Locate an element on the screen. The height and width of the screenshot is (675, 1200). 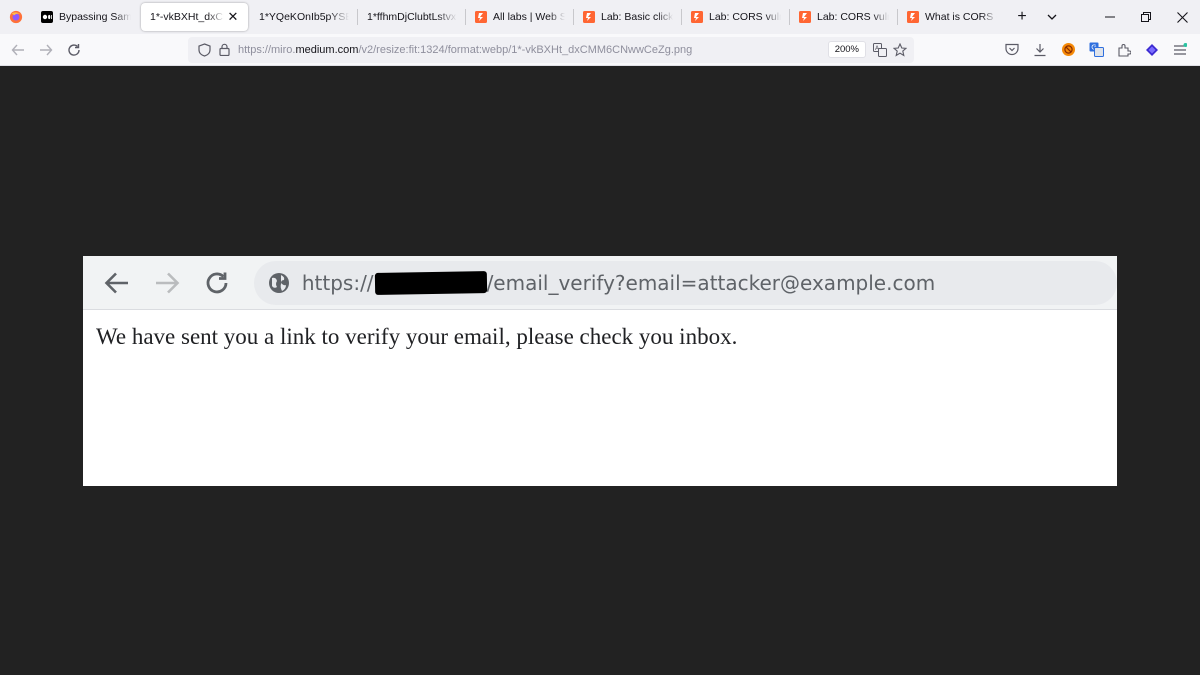
redacted-domain is located at coordinates (430, 282).